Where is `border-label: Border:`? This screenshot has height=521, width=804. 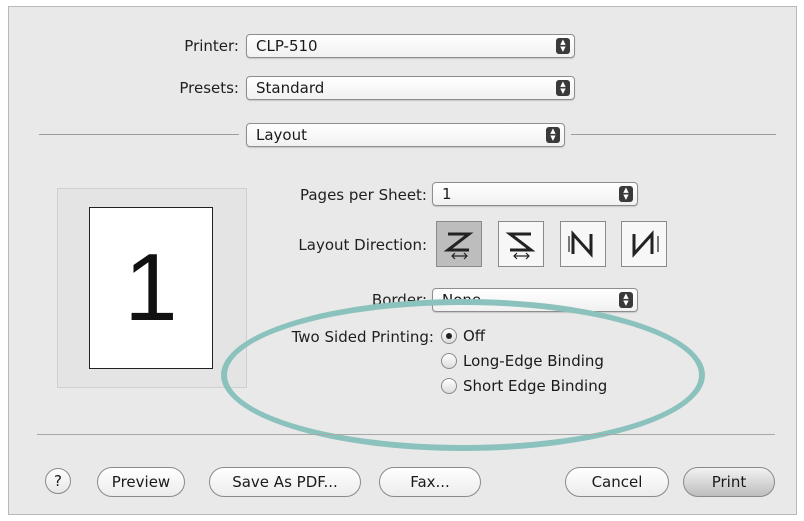 border-label: Border: is located at coordinates (399, 300).